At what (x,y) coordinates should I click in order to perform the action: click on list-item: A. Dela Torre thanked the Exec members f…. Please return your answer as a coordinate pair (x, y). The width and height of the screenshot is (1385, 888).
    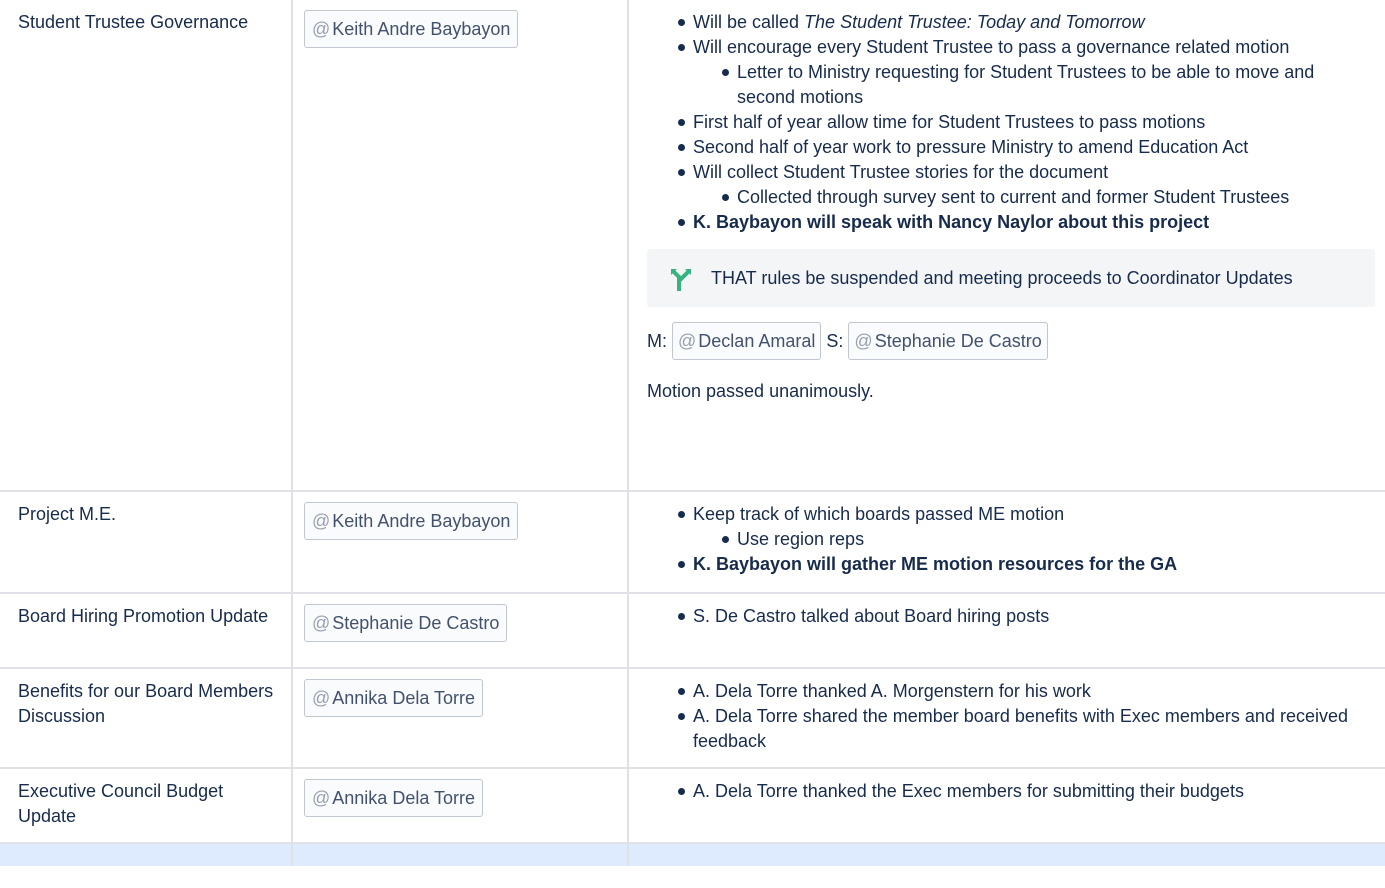
    Looking at the image, I should click on (1026, 791).